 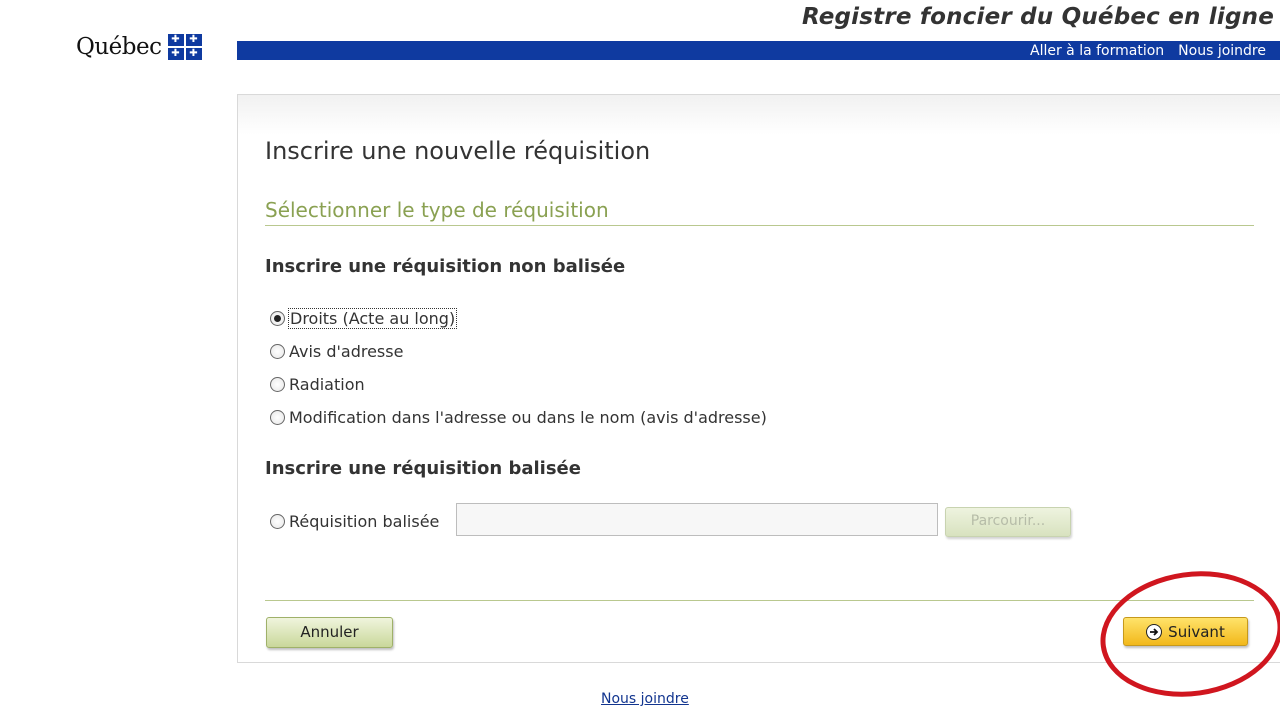 I want to click on bottom-divider, so click(x=759, y=600).